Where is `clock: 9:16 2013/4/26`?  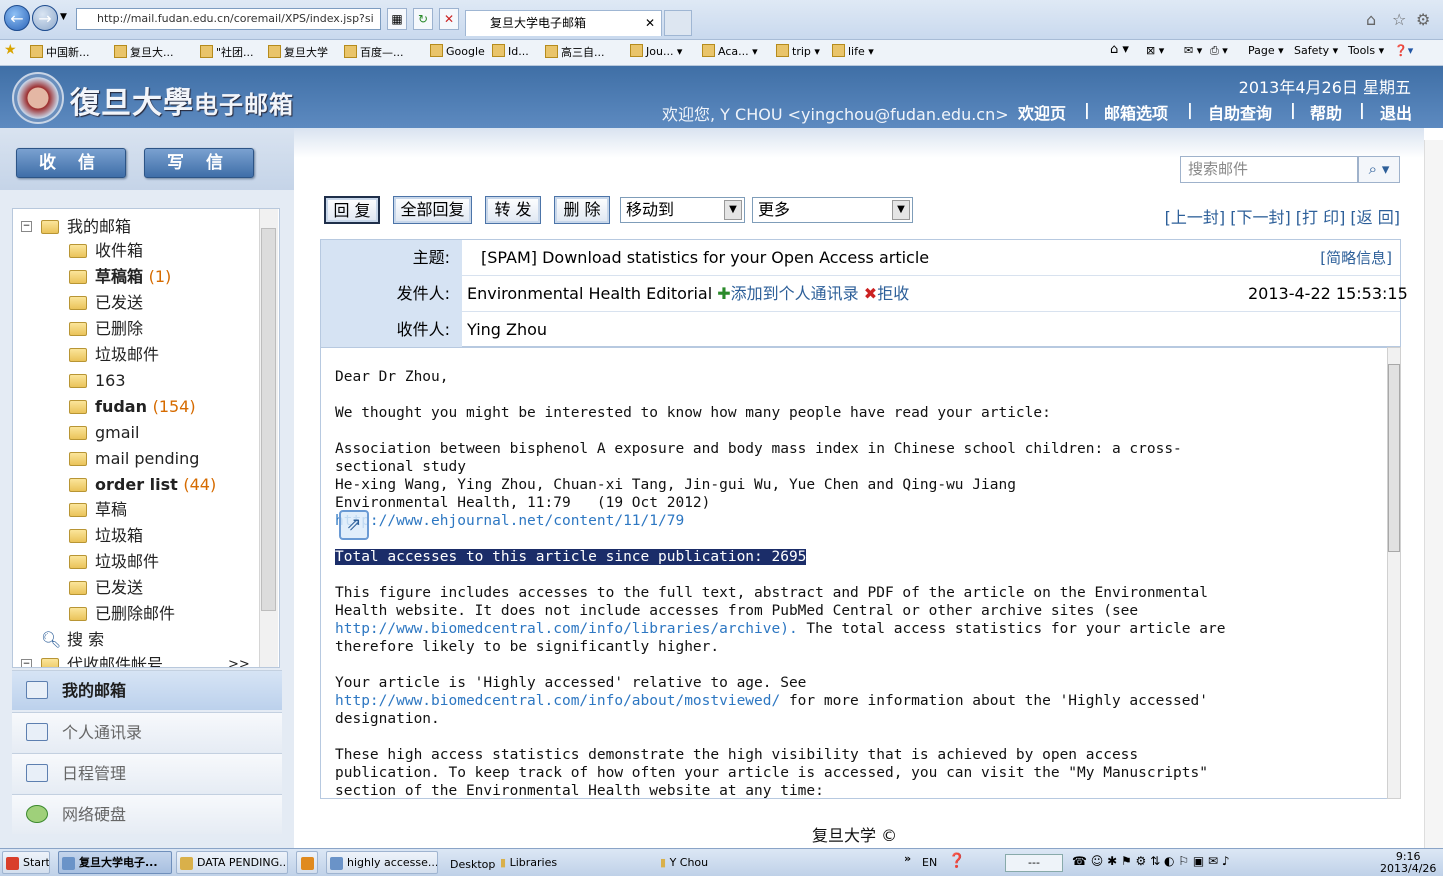
clock: 9:16 2013/4/26 is located at coordinates (1408, 863).